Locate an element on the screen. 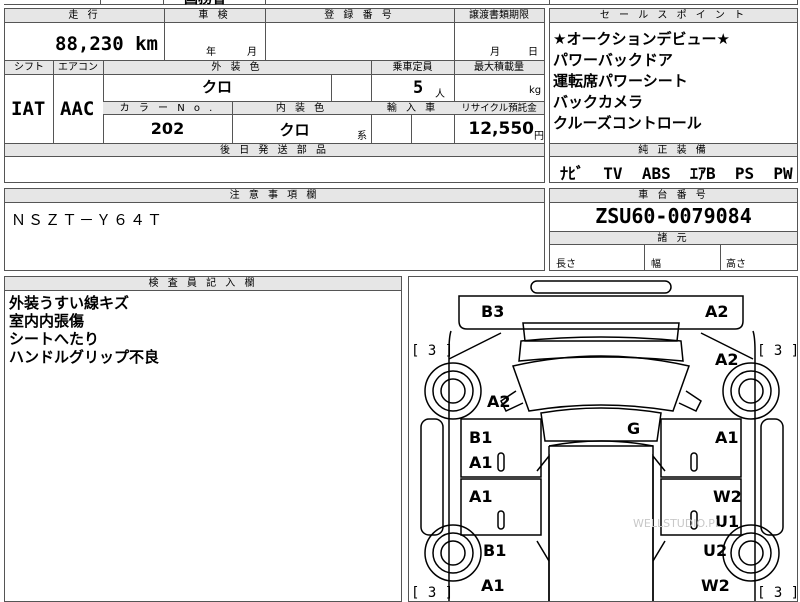  spec-height: 高さ is located at coordinates (736, 264).